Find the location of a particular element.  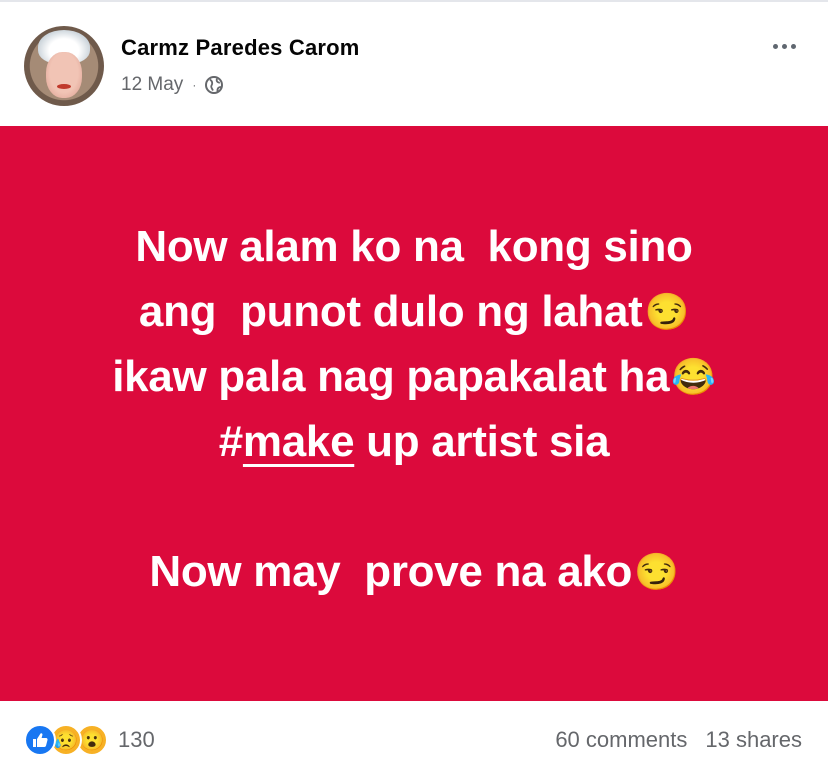

post-line-2: ang punot dulo ng lahat😏 is located at coordinates (414, 311).